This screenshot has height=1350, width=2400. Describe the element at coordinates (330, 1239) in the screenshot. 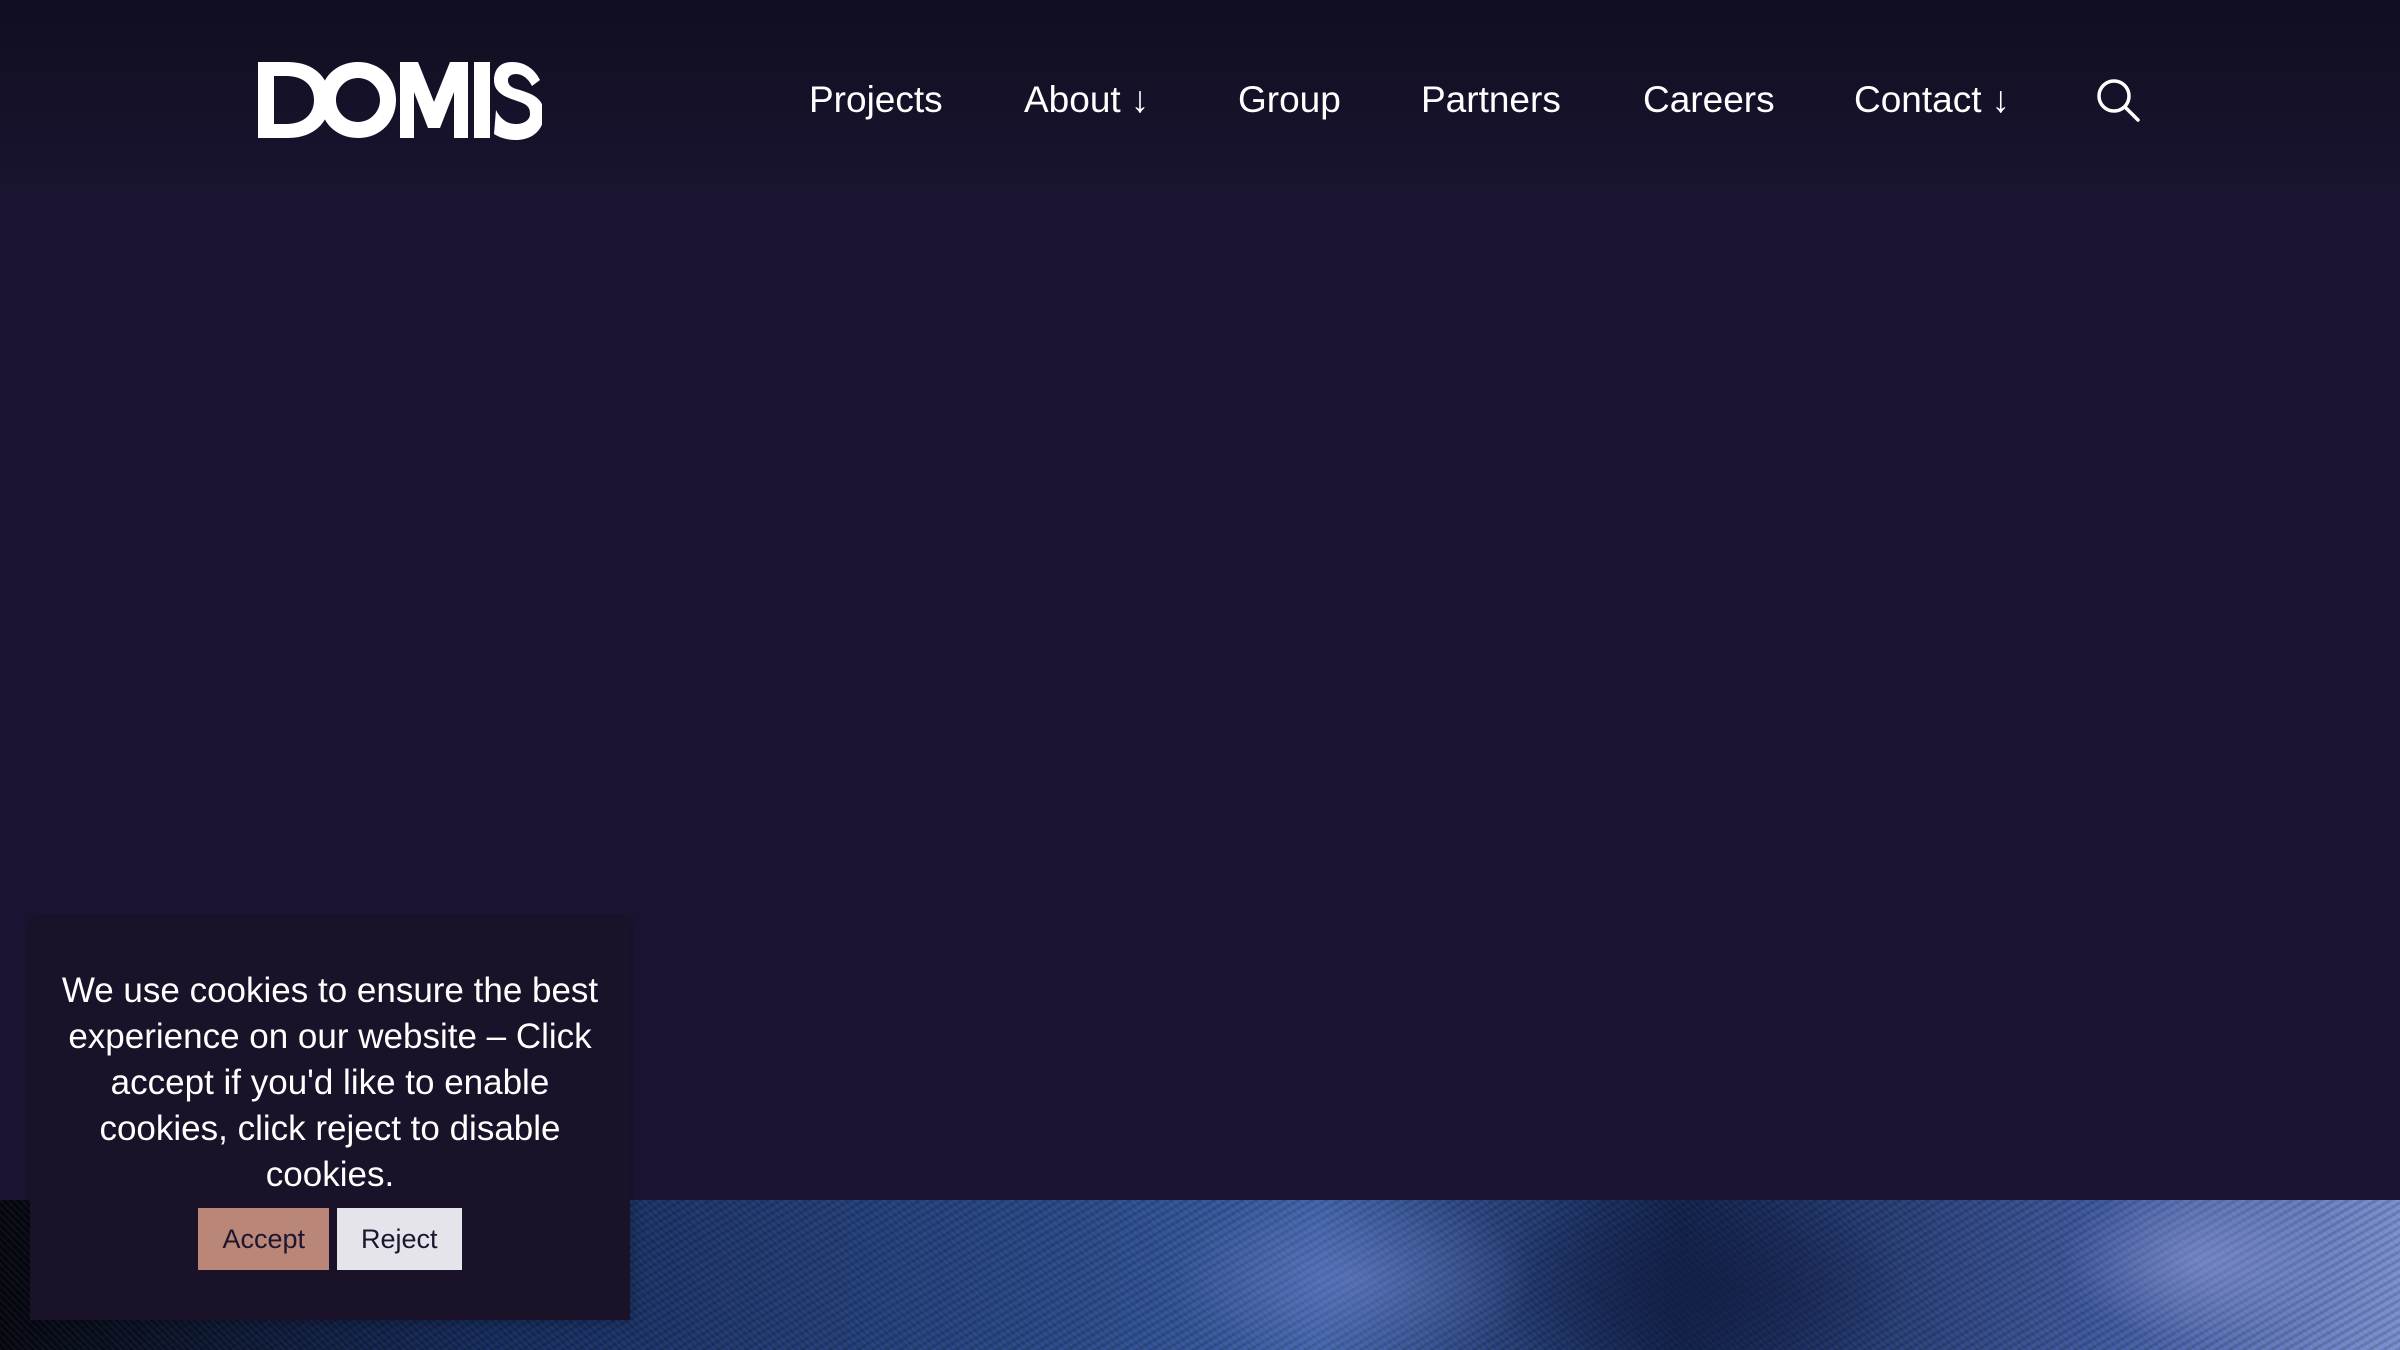

I see `cookie-buttons: Accept Reject` at that location.